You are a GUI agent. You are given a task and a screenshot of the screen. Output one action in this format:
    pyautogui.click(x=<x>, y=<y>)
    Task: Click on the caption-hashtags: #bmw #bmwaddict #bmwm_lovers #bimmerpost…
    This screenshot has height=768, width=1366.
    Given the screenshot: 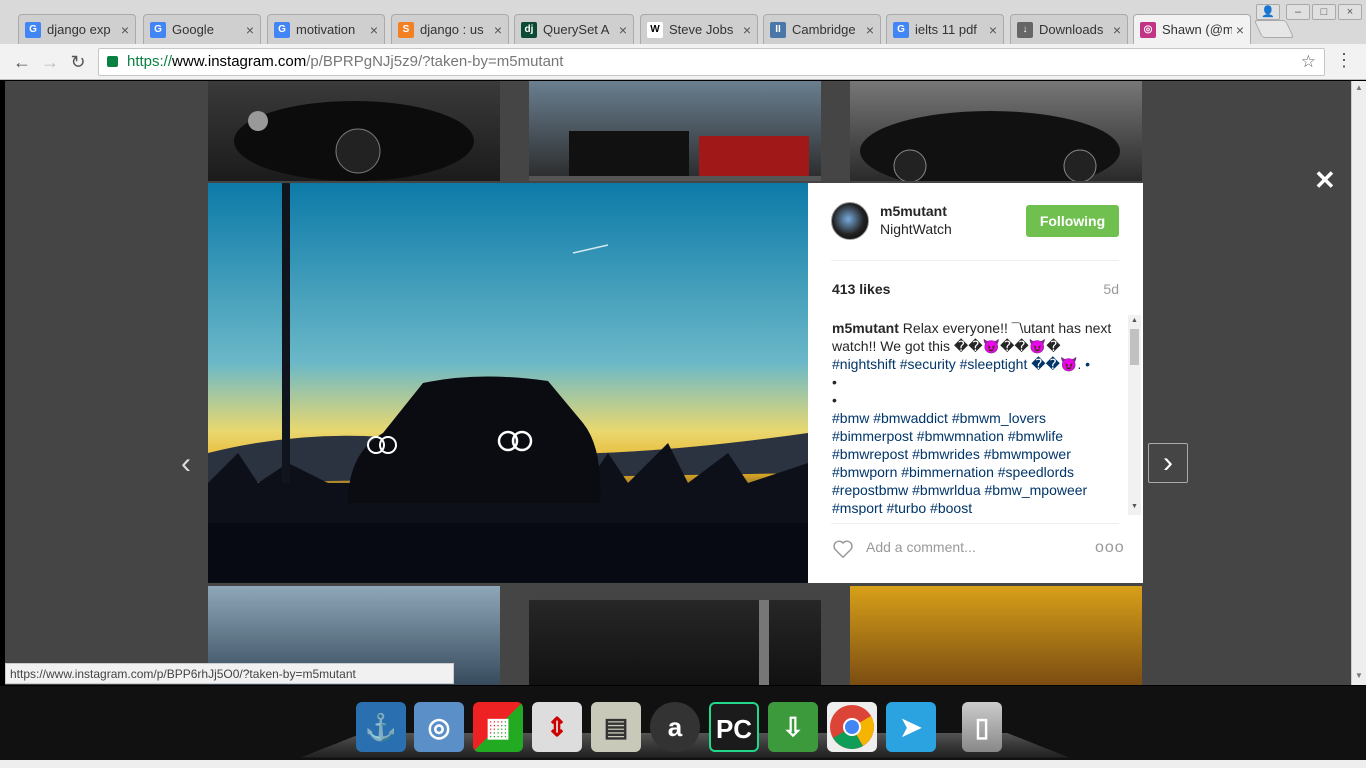 What is the action you would take?
    pyautogui.click(x=959, y=462)
    